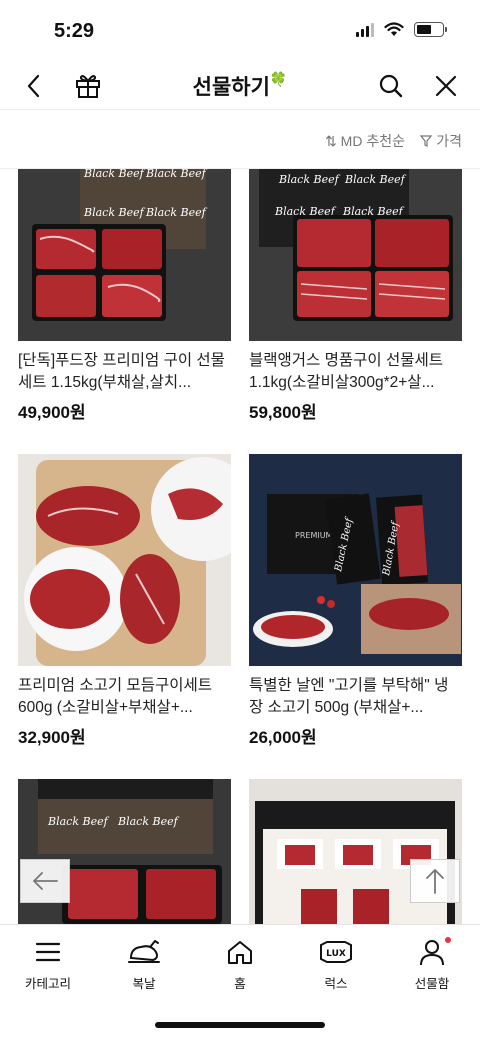 This screenshot has width=480, height=1039. What do you see at coordinates (365, 29) in the screenshot?
I see `signal-icon` at bounding box center [365, 29].